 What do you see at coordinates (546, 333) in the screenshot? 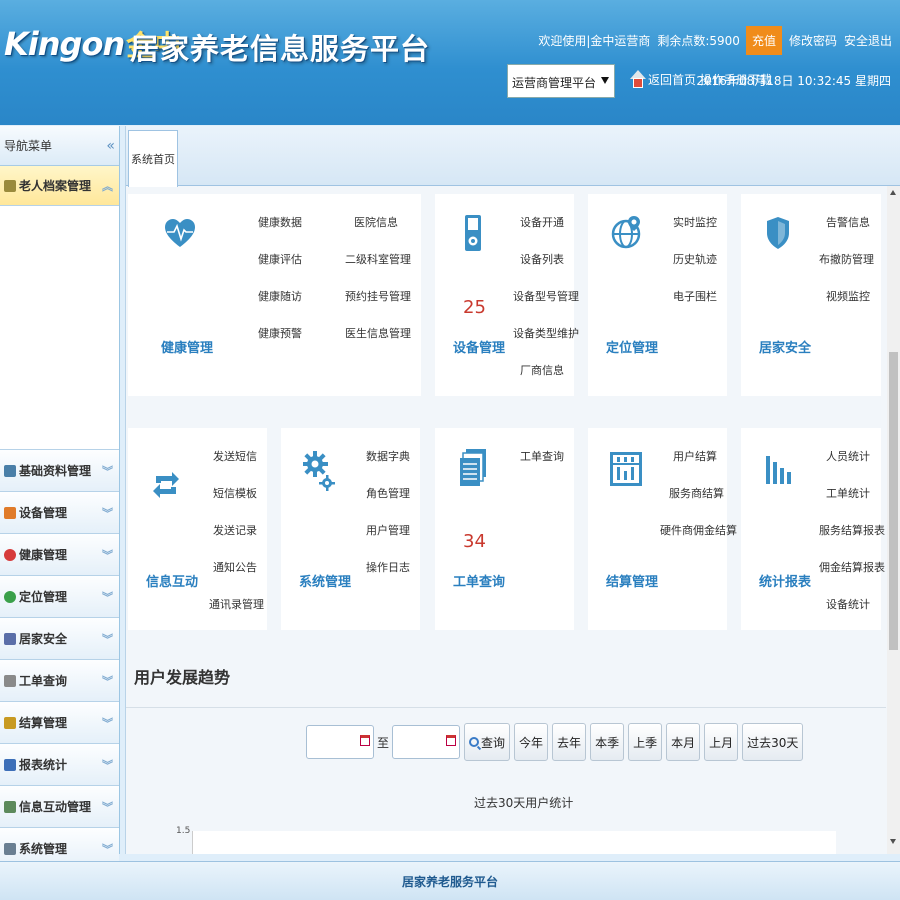
I see `link-device-type: 设备类型维护` at bounding box center [546, 333].